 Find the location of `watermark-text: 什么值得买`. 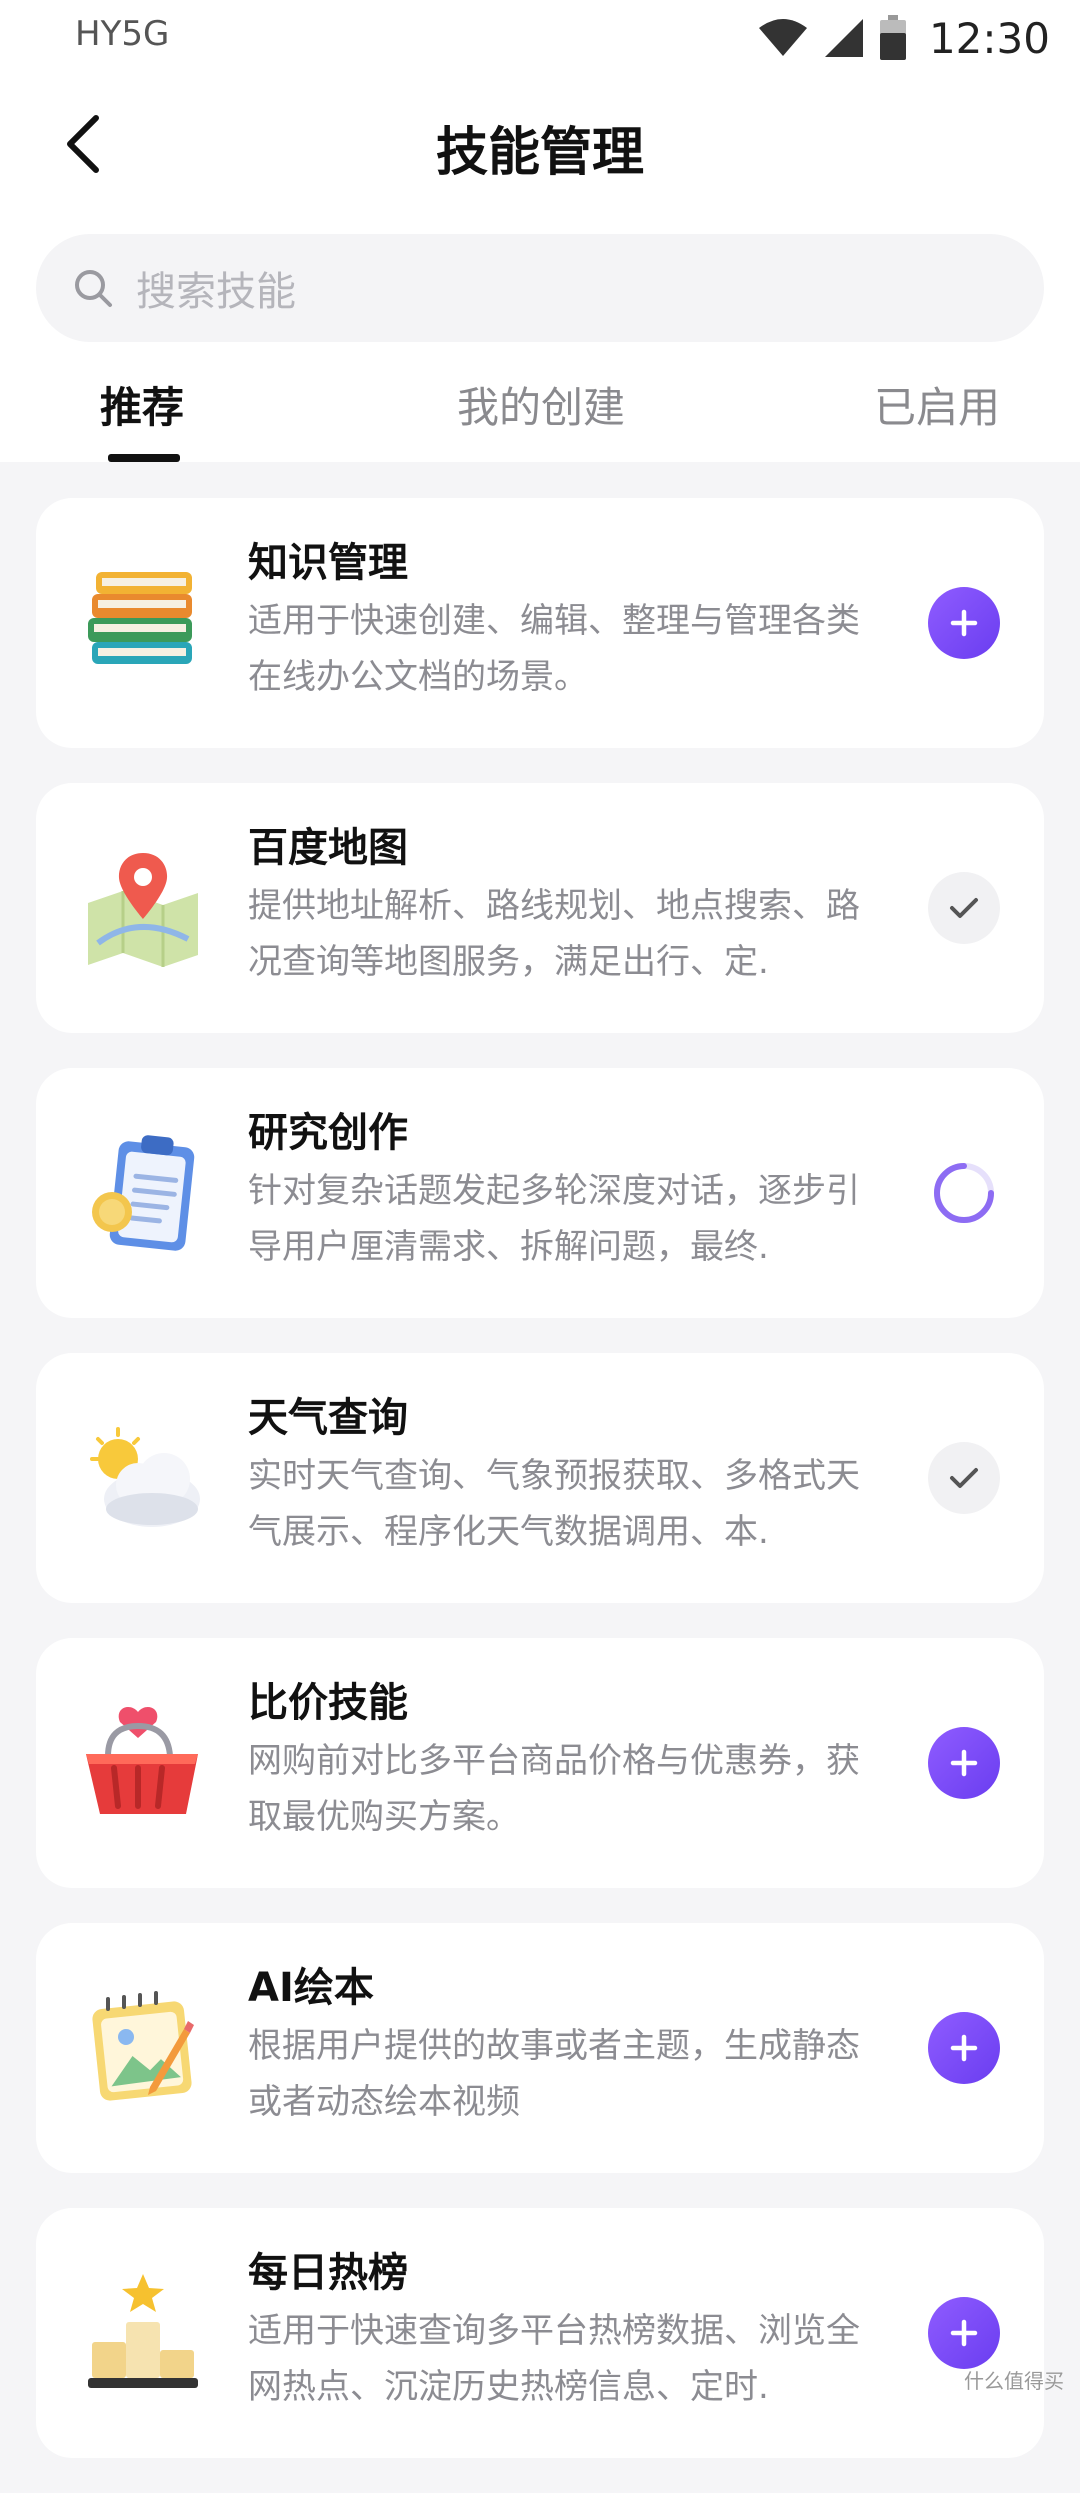

watermark-text: 什么值得买 is located at coordinates (1014, 2379).